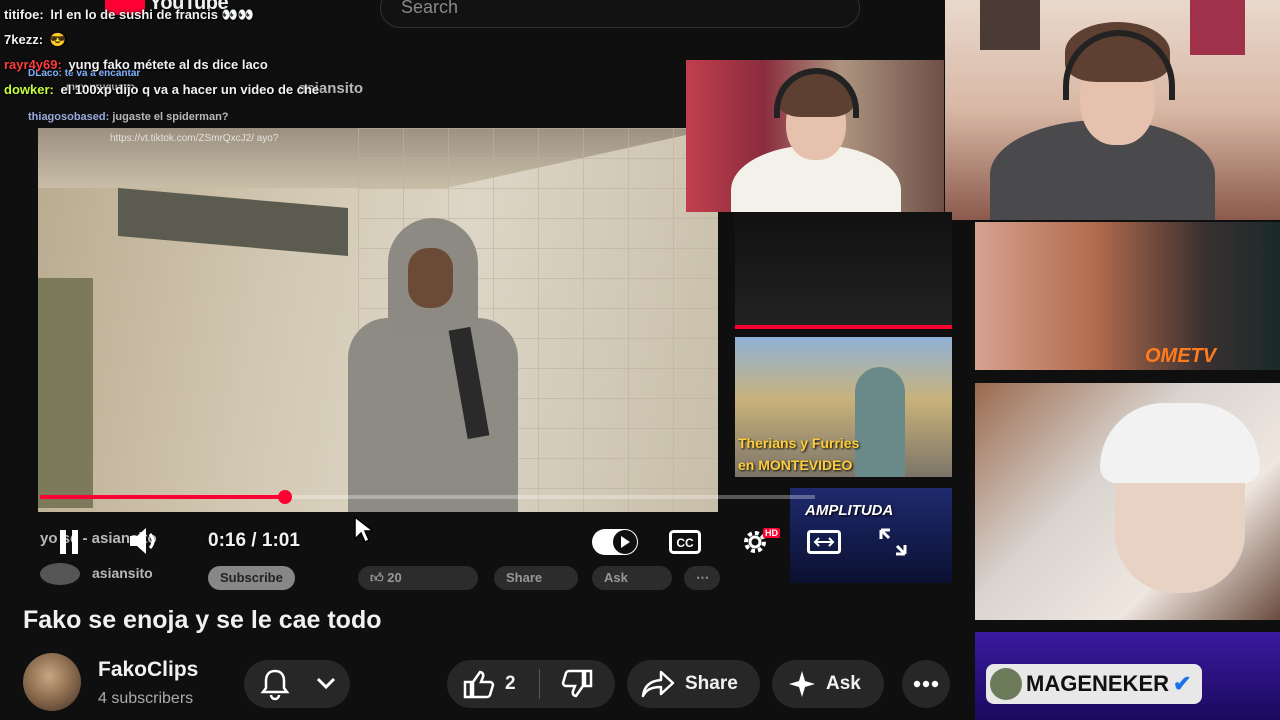  I want to click on channel-banner: MAGENEKER ✔, so click(1094, 684).